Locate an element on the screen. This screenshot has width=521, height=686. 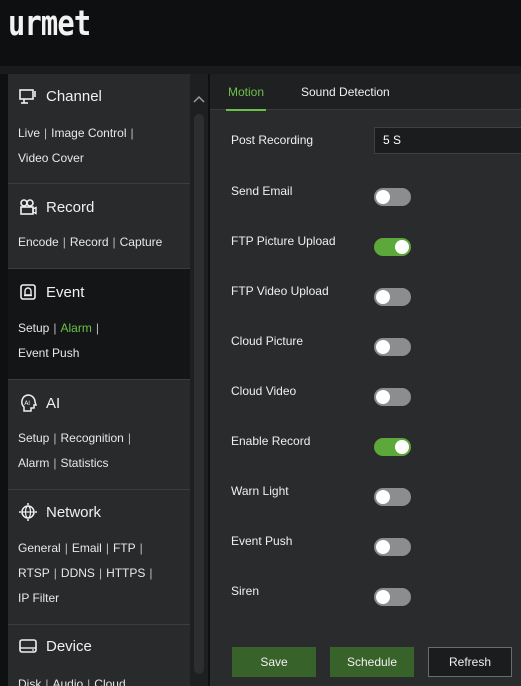
event-links: Setup | Alarm | Event Push is located at coordinates (103, 341).